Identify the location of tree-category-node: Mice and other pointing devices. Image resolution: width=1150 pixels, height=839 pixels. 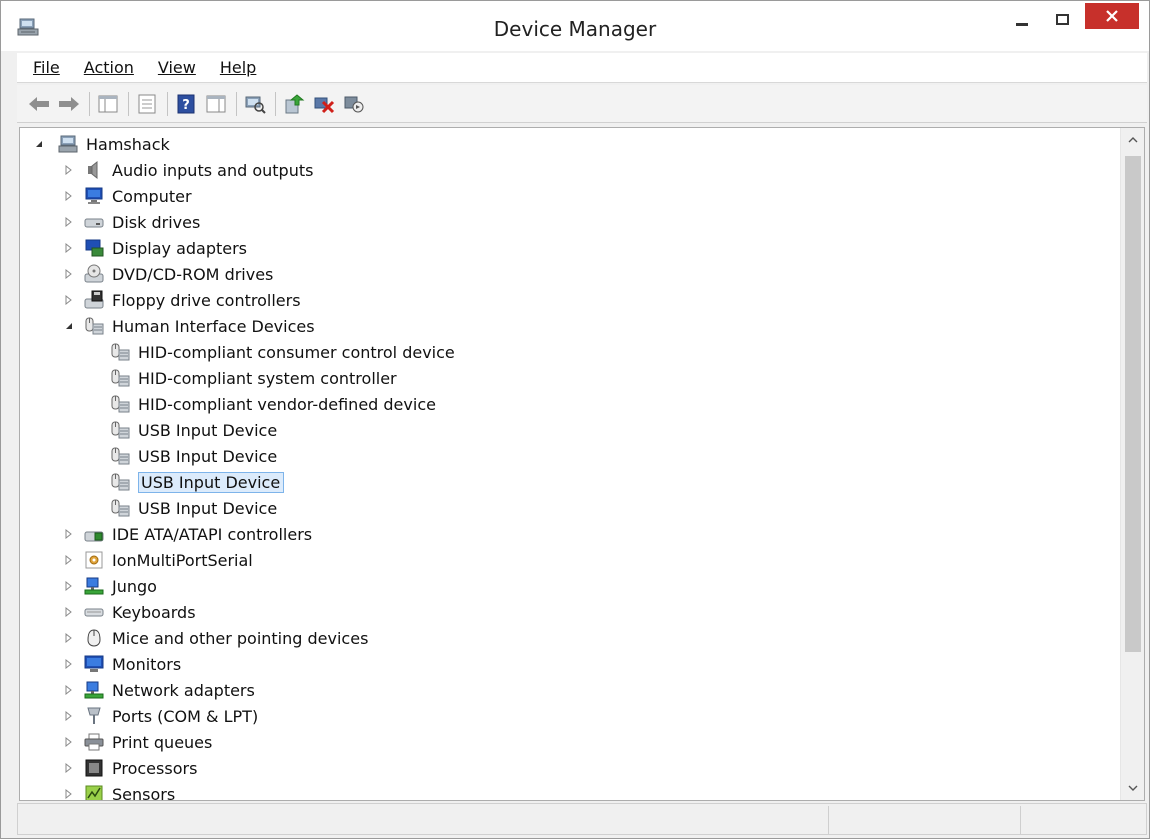
(226, 638).